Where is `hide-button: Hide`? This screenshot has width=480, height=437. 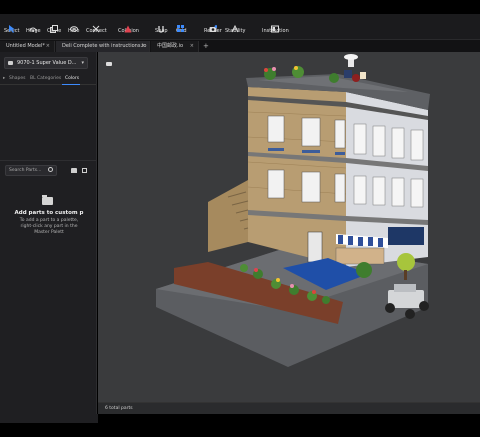
hide-button: Hide is located at coordinates (73, 26).